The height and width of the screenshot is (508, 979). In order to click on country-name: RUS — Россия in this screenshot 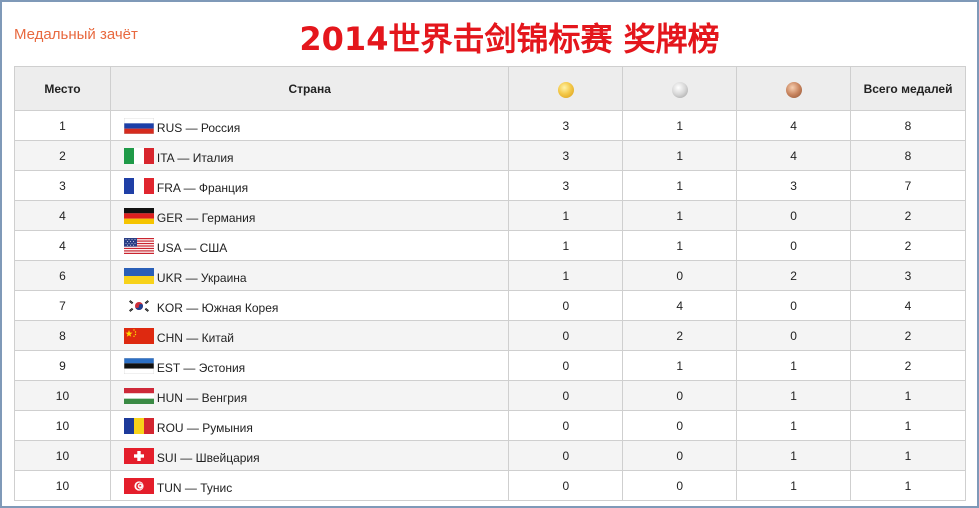, I will do `click(198, 127)`.